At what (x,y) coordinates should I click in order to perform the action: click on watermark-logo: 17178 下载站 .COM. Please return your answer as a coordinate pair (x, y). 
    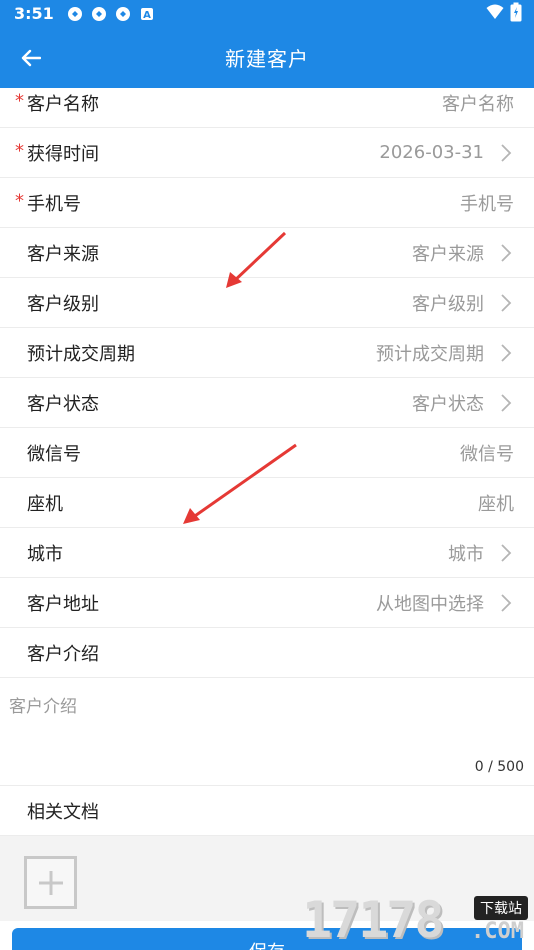
    Looking at the image, I should click on (415, 920).